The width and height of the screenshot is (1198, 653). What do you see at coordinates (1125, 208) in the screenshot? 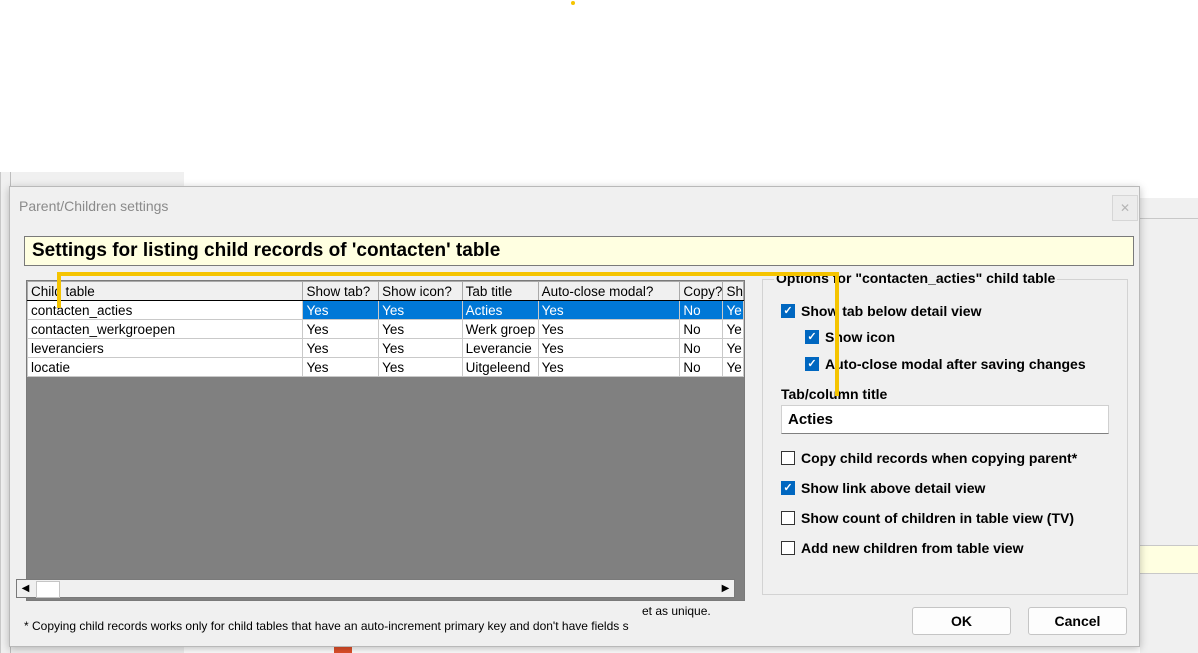
I see `close-icon: ✕` at bounding box center [1125, 208].